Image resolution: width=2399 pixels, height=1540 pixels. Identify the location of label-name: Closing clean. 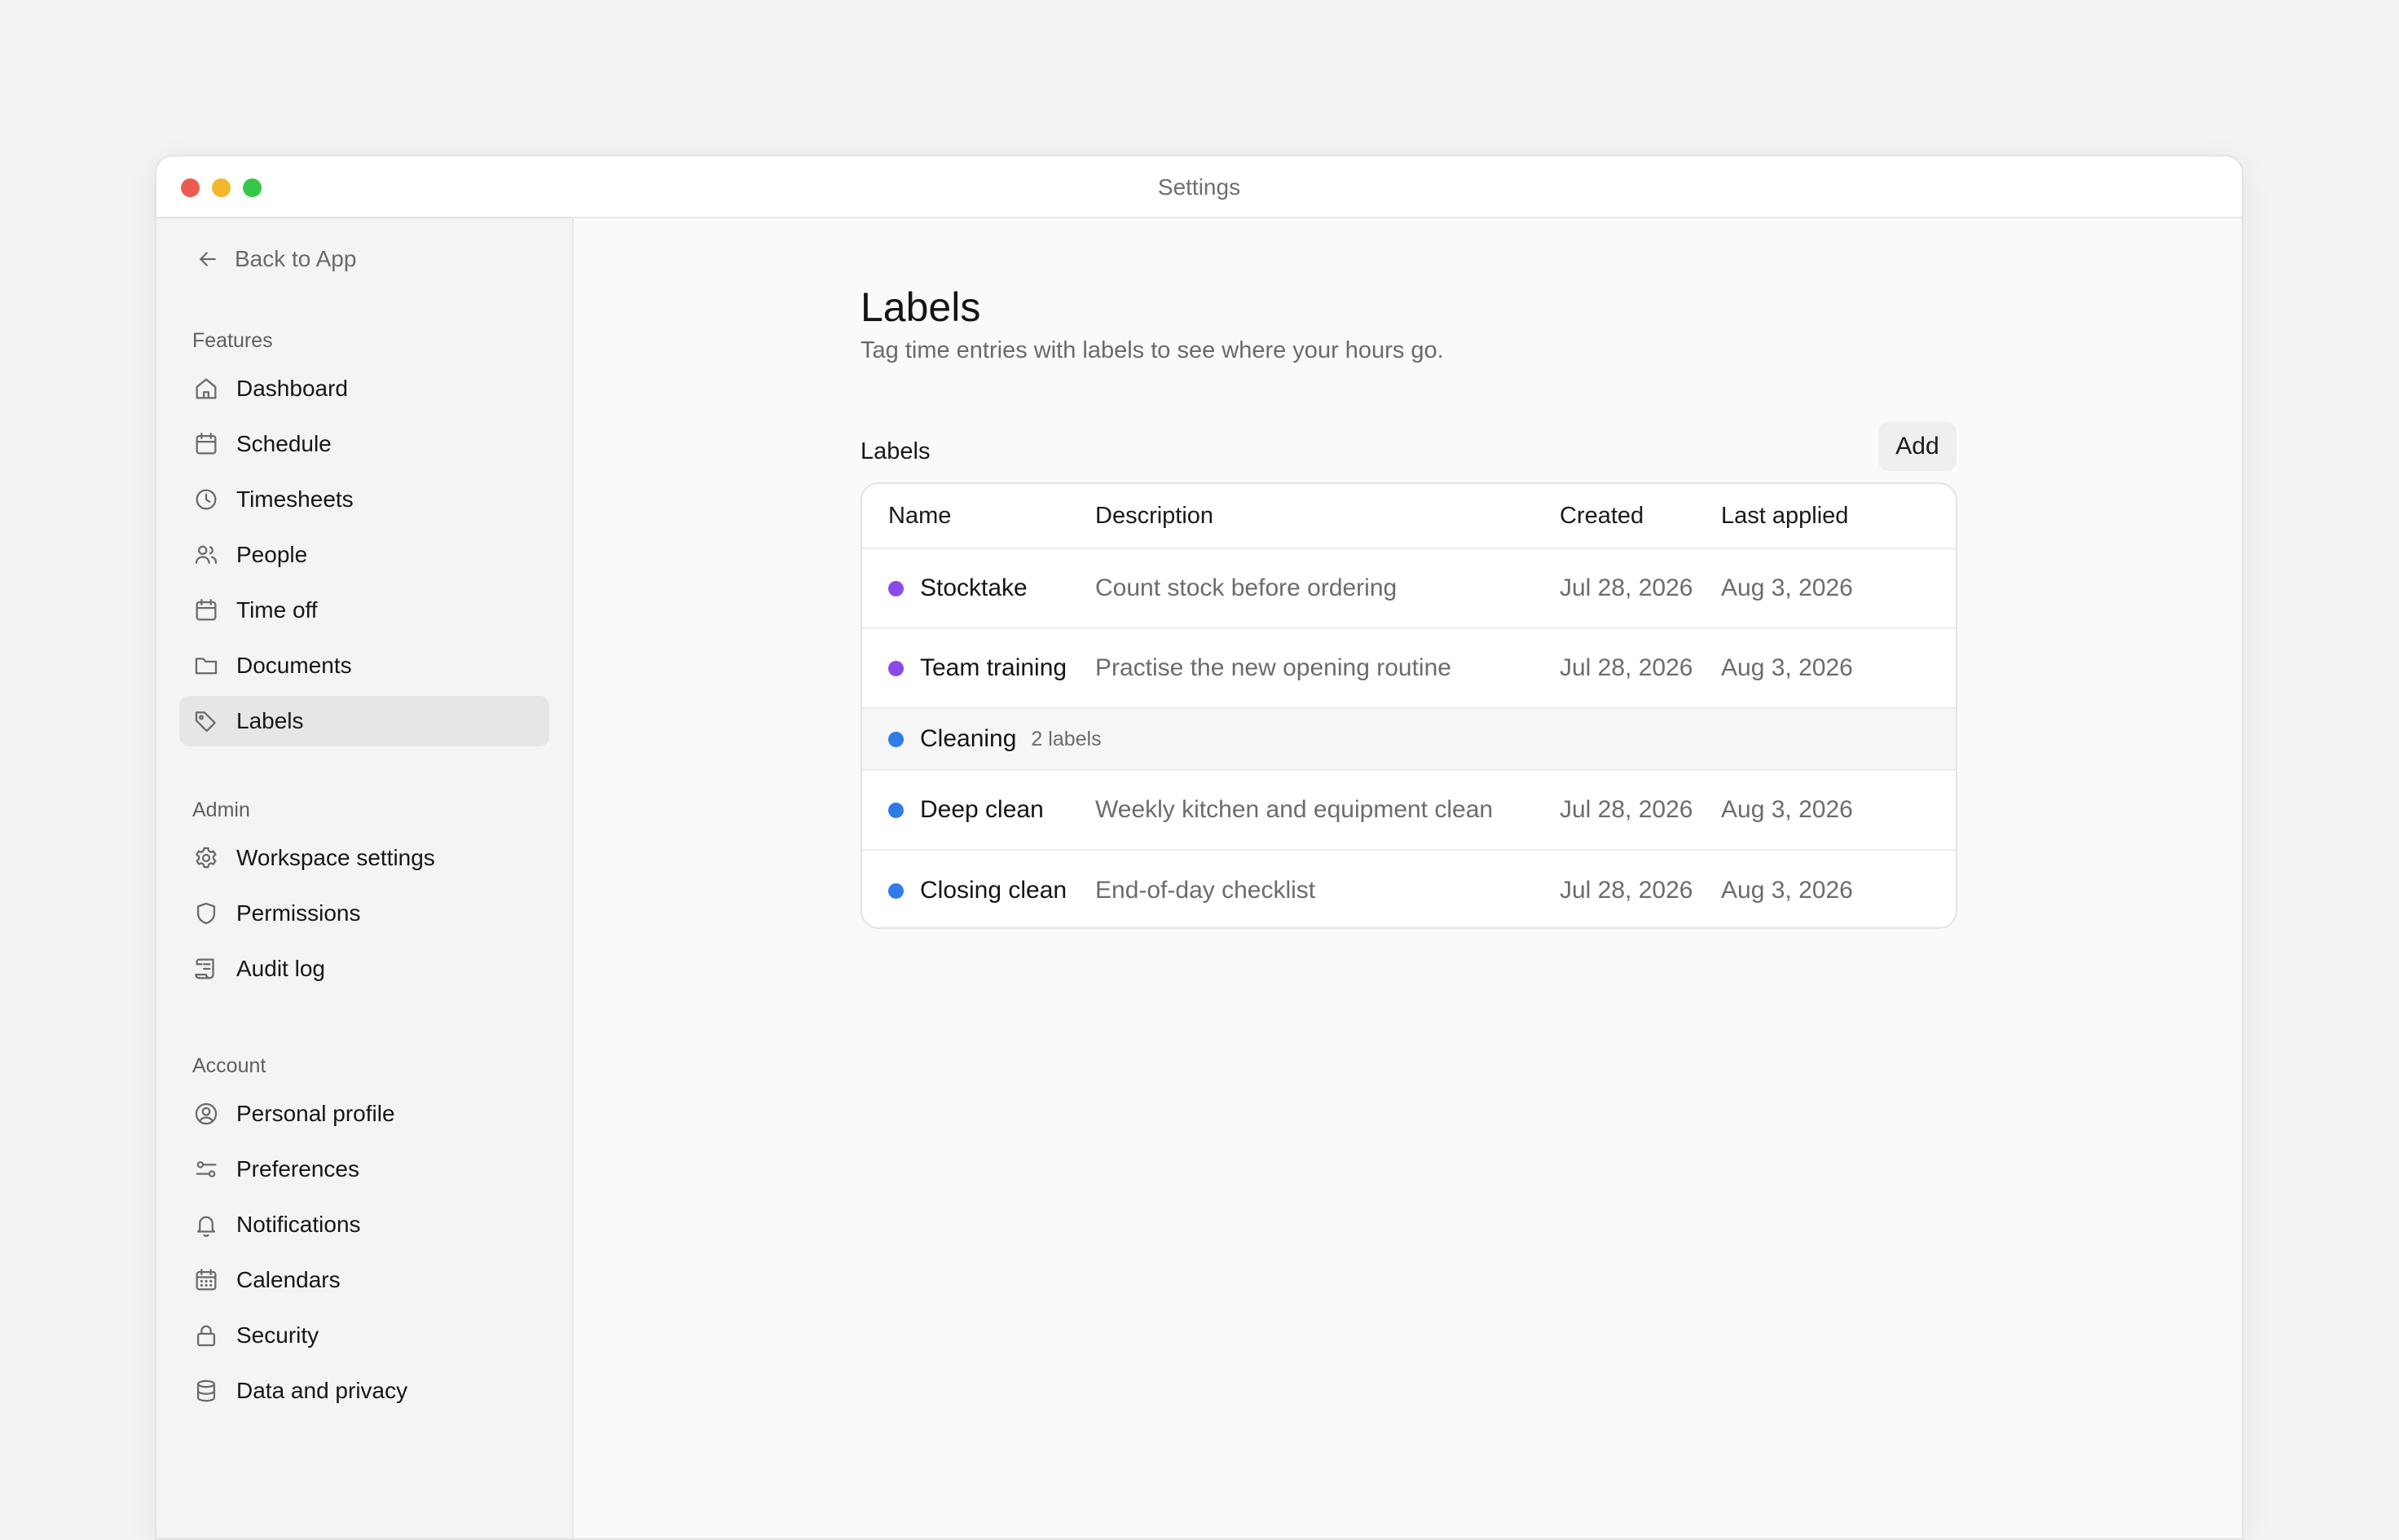
(994, 890).